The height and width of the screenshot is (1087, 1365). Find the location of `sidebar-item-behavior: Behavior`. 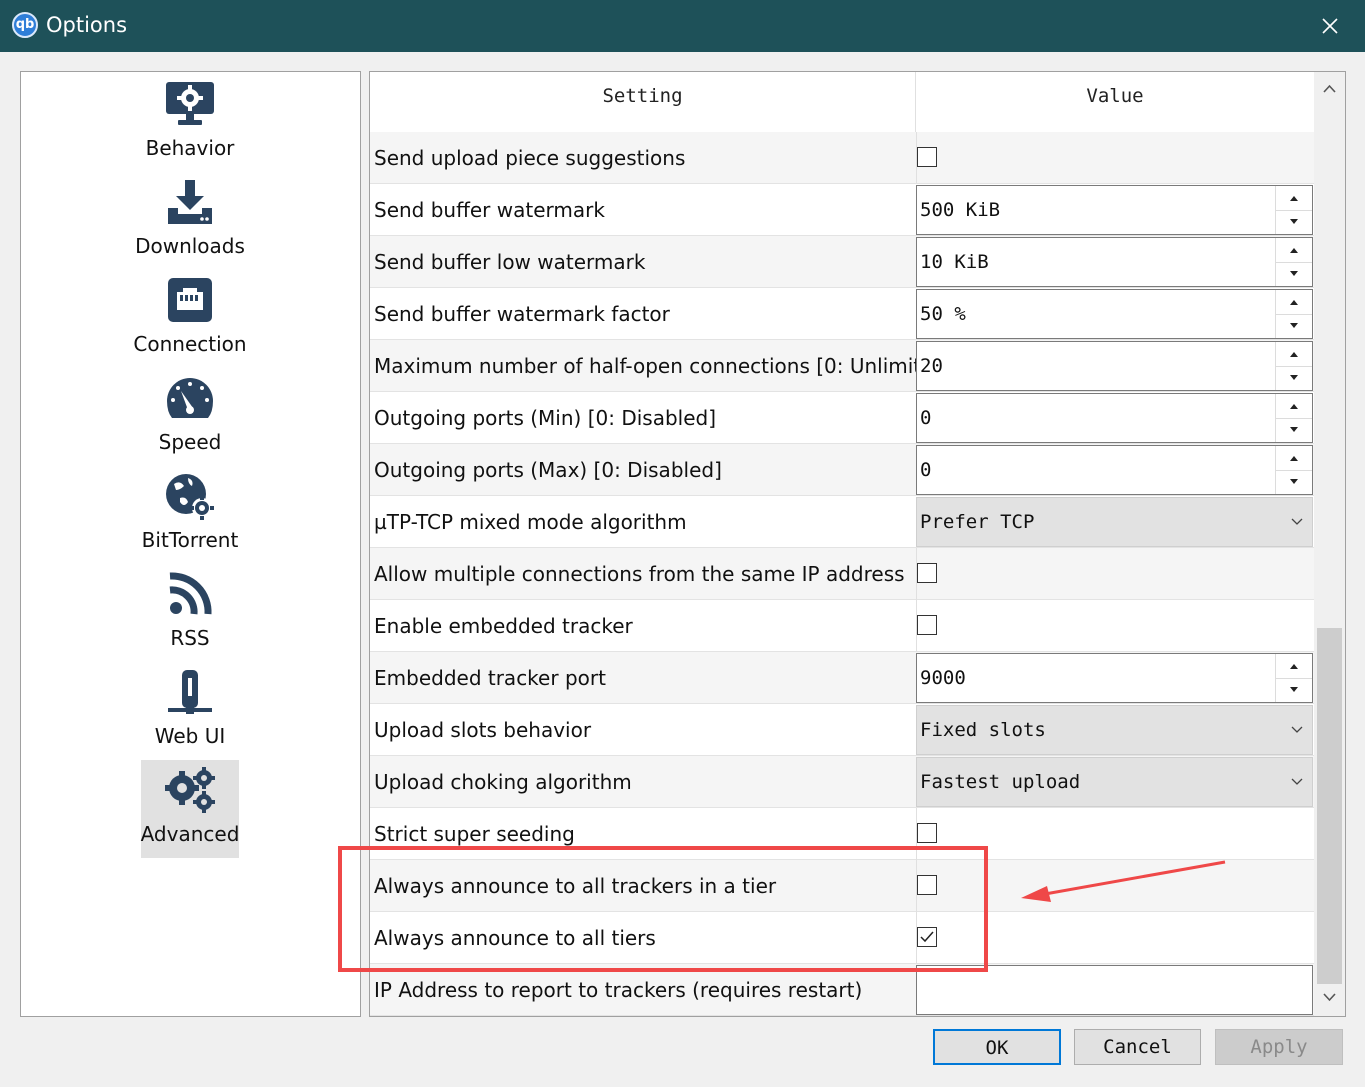

sidebar-item-behavior: Behavior is located at coordinates (190, 123).